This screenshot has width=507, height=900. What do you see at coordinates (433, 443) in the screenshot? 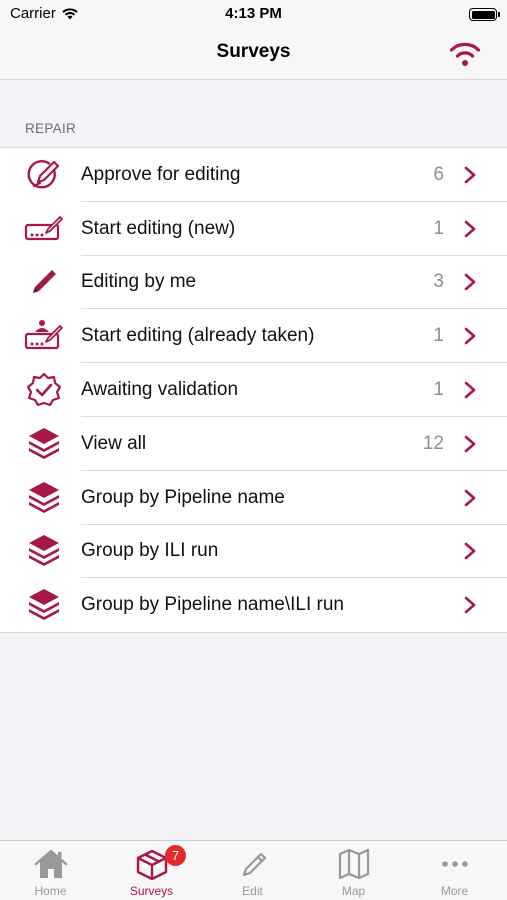
I see `row-count: 12` at bounding box center [433, 443].